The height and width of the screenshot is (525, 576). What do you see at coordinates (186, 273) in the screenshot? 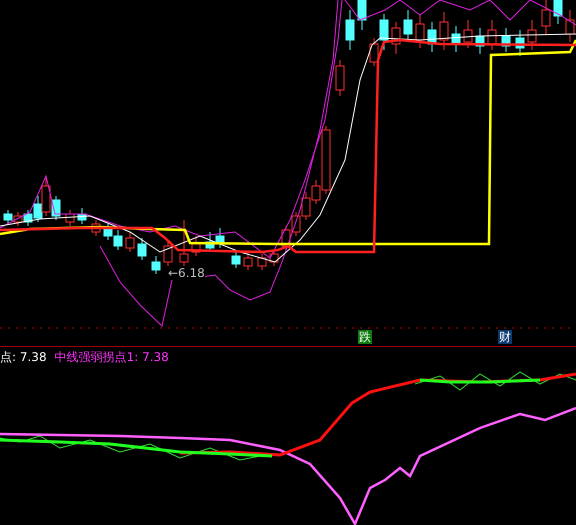
I see `price-marker-label: ←6.18` at bounding box center [186, 273].